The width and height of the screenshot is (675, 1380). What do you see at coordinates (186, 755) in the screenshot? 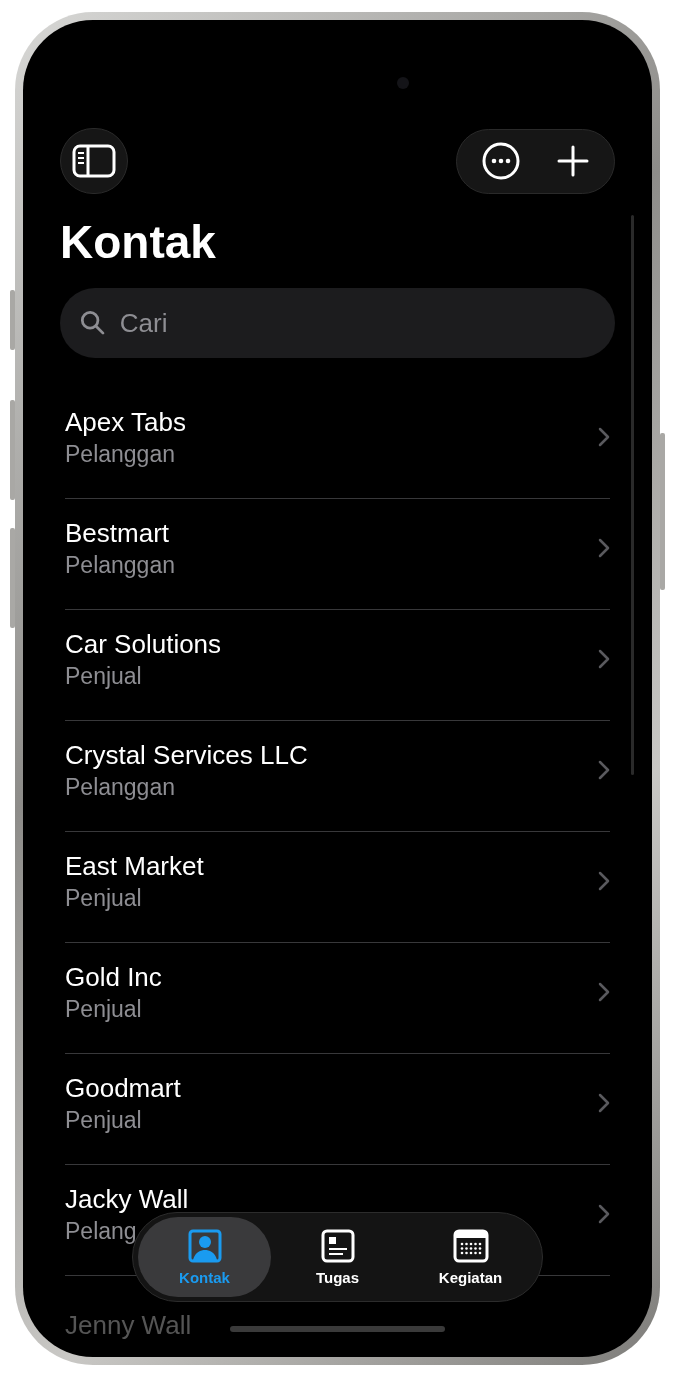
I see `contact-name: Crystal Services LLC` at bounding box center [186, 755].